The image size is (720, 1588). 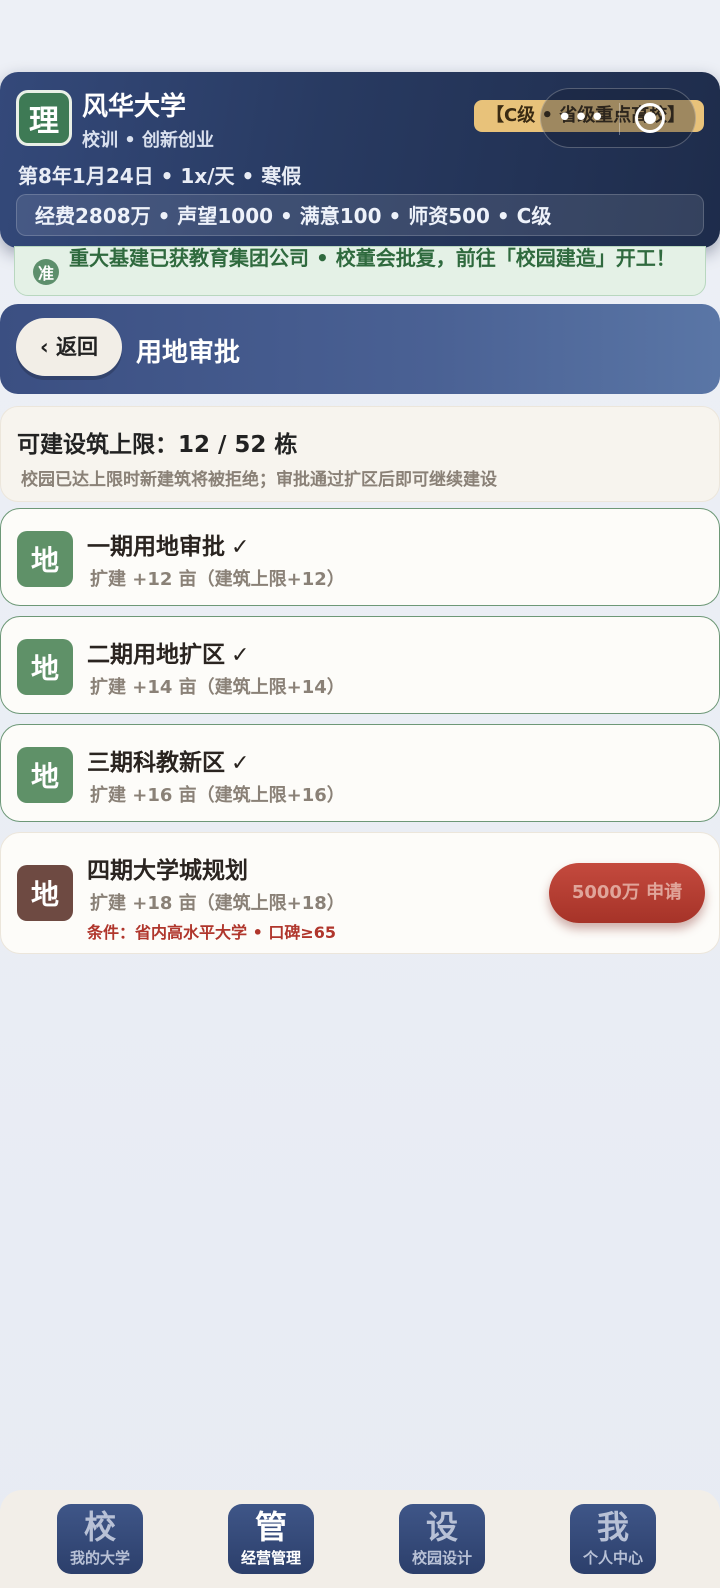 I want to click on back-button: ‹ 返回, so click(x=69, y=347).